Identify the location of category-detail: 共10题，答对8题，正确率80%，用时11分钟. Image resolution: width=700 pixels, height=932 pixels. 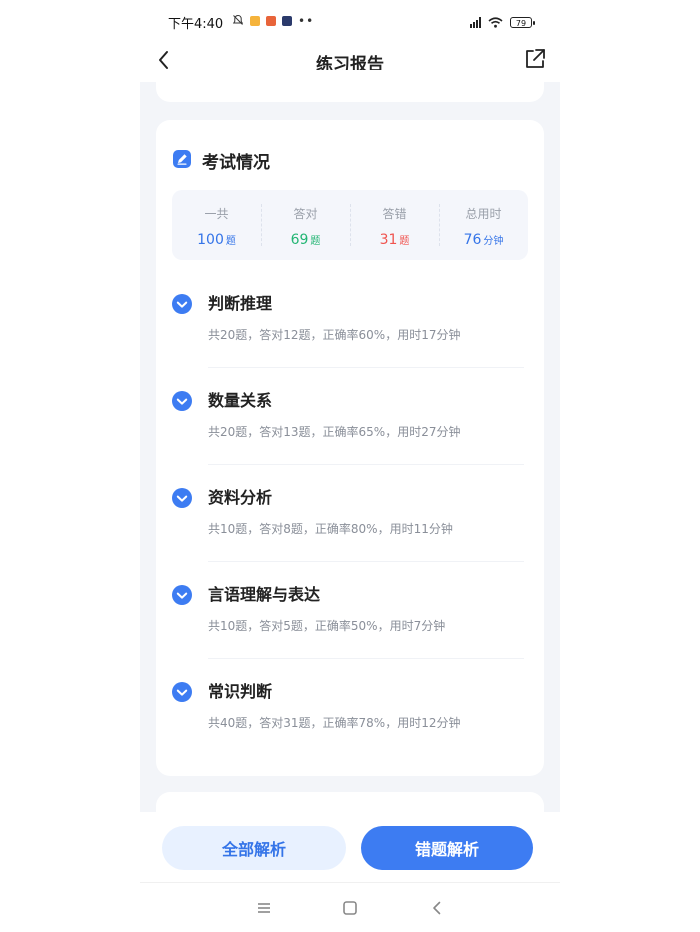
(330, 529).